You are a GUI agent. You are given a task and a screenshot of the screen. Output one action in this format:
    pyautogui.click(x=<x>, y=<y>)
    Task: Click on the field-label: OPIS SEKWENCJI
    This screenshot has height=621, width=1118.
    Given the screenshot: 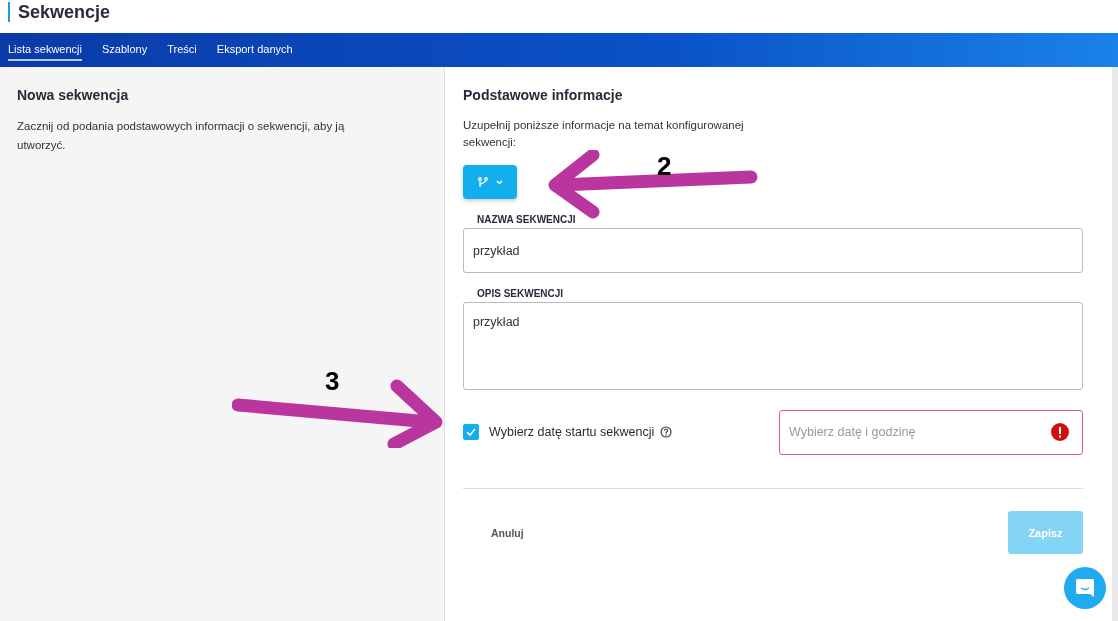 What is the action you would take?
    pyautogui.click(x=520, y=293)
    